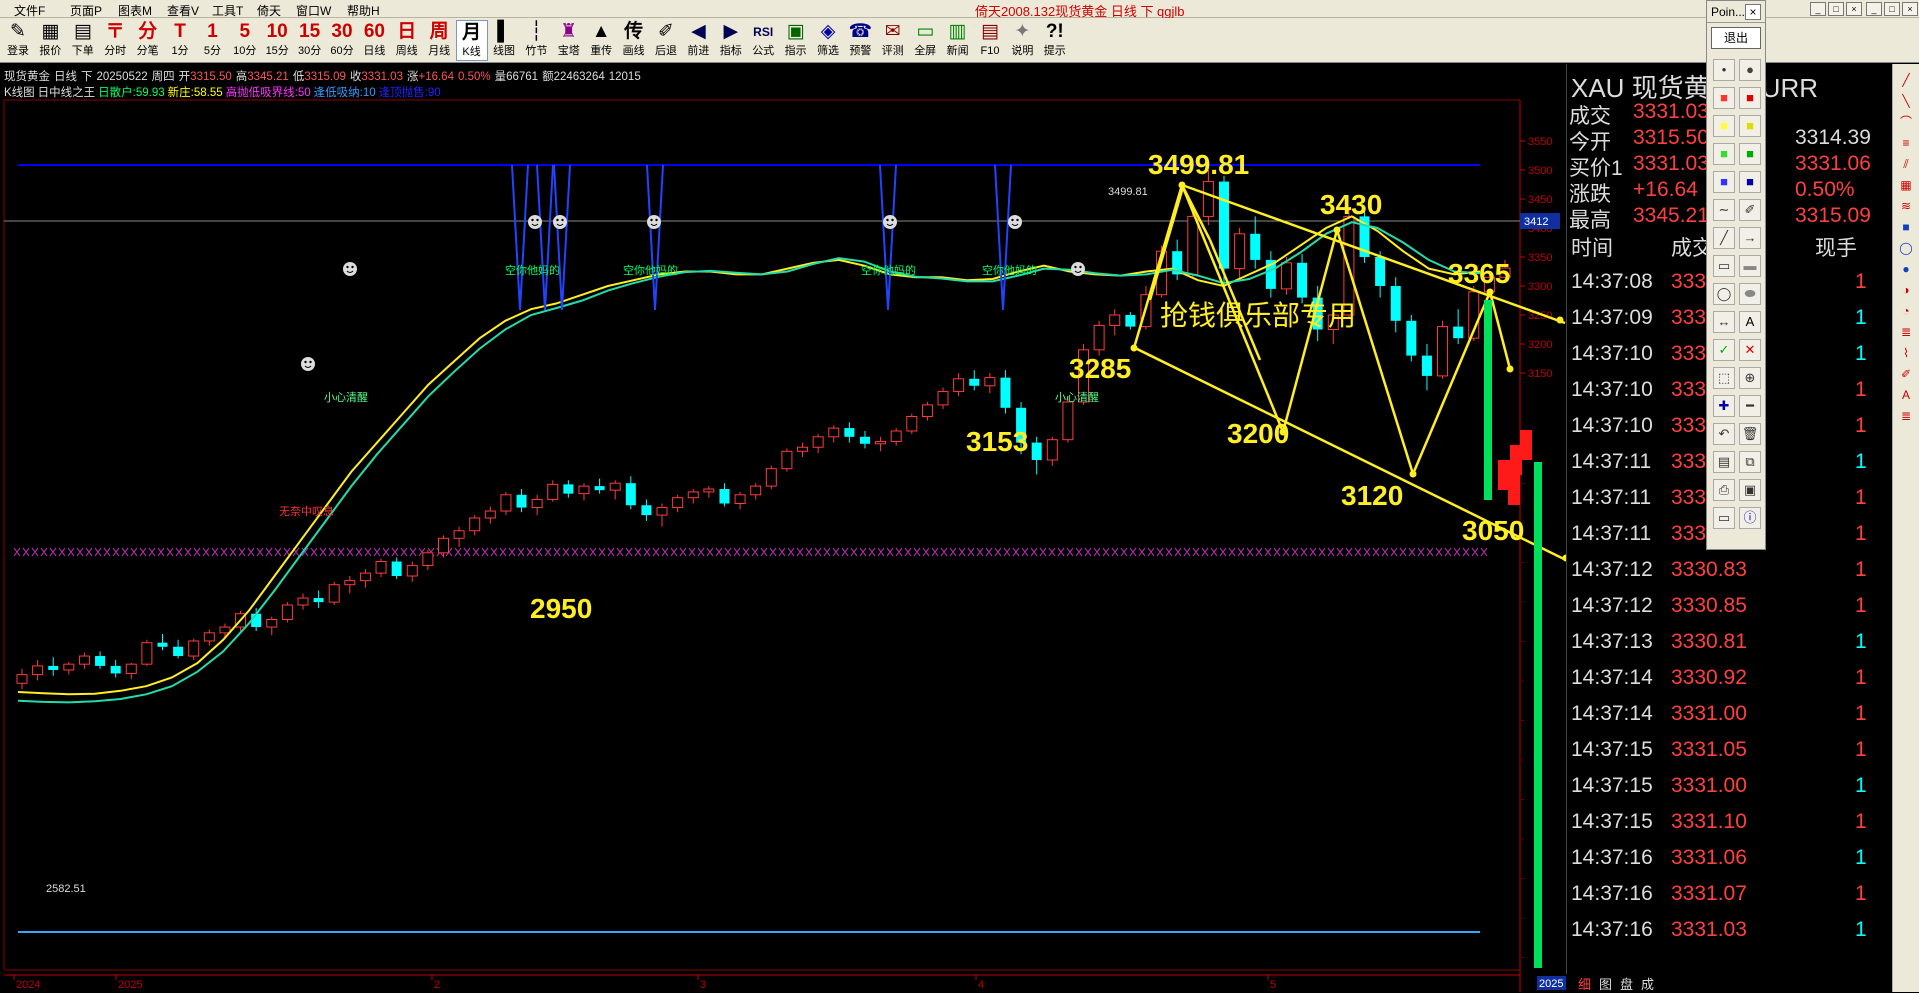 The height and width of the screenshot is (993, 1919). What do you see at coordinates (313, 10) in the screenshot?
I see `menu-item: 窗口W` at bounding box center [313, 10].